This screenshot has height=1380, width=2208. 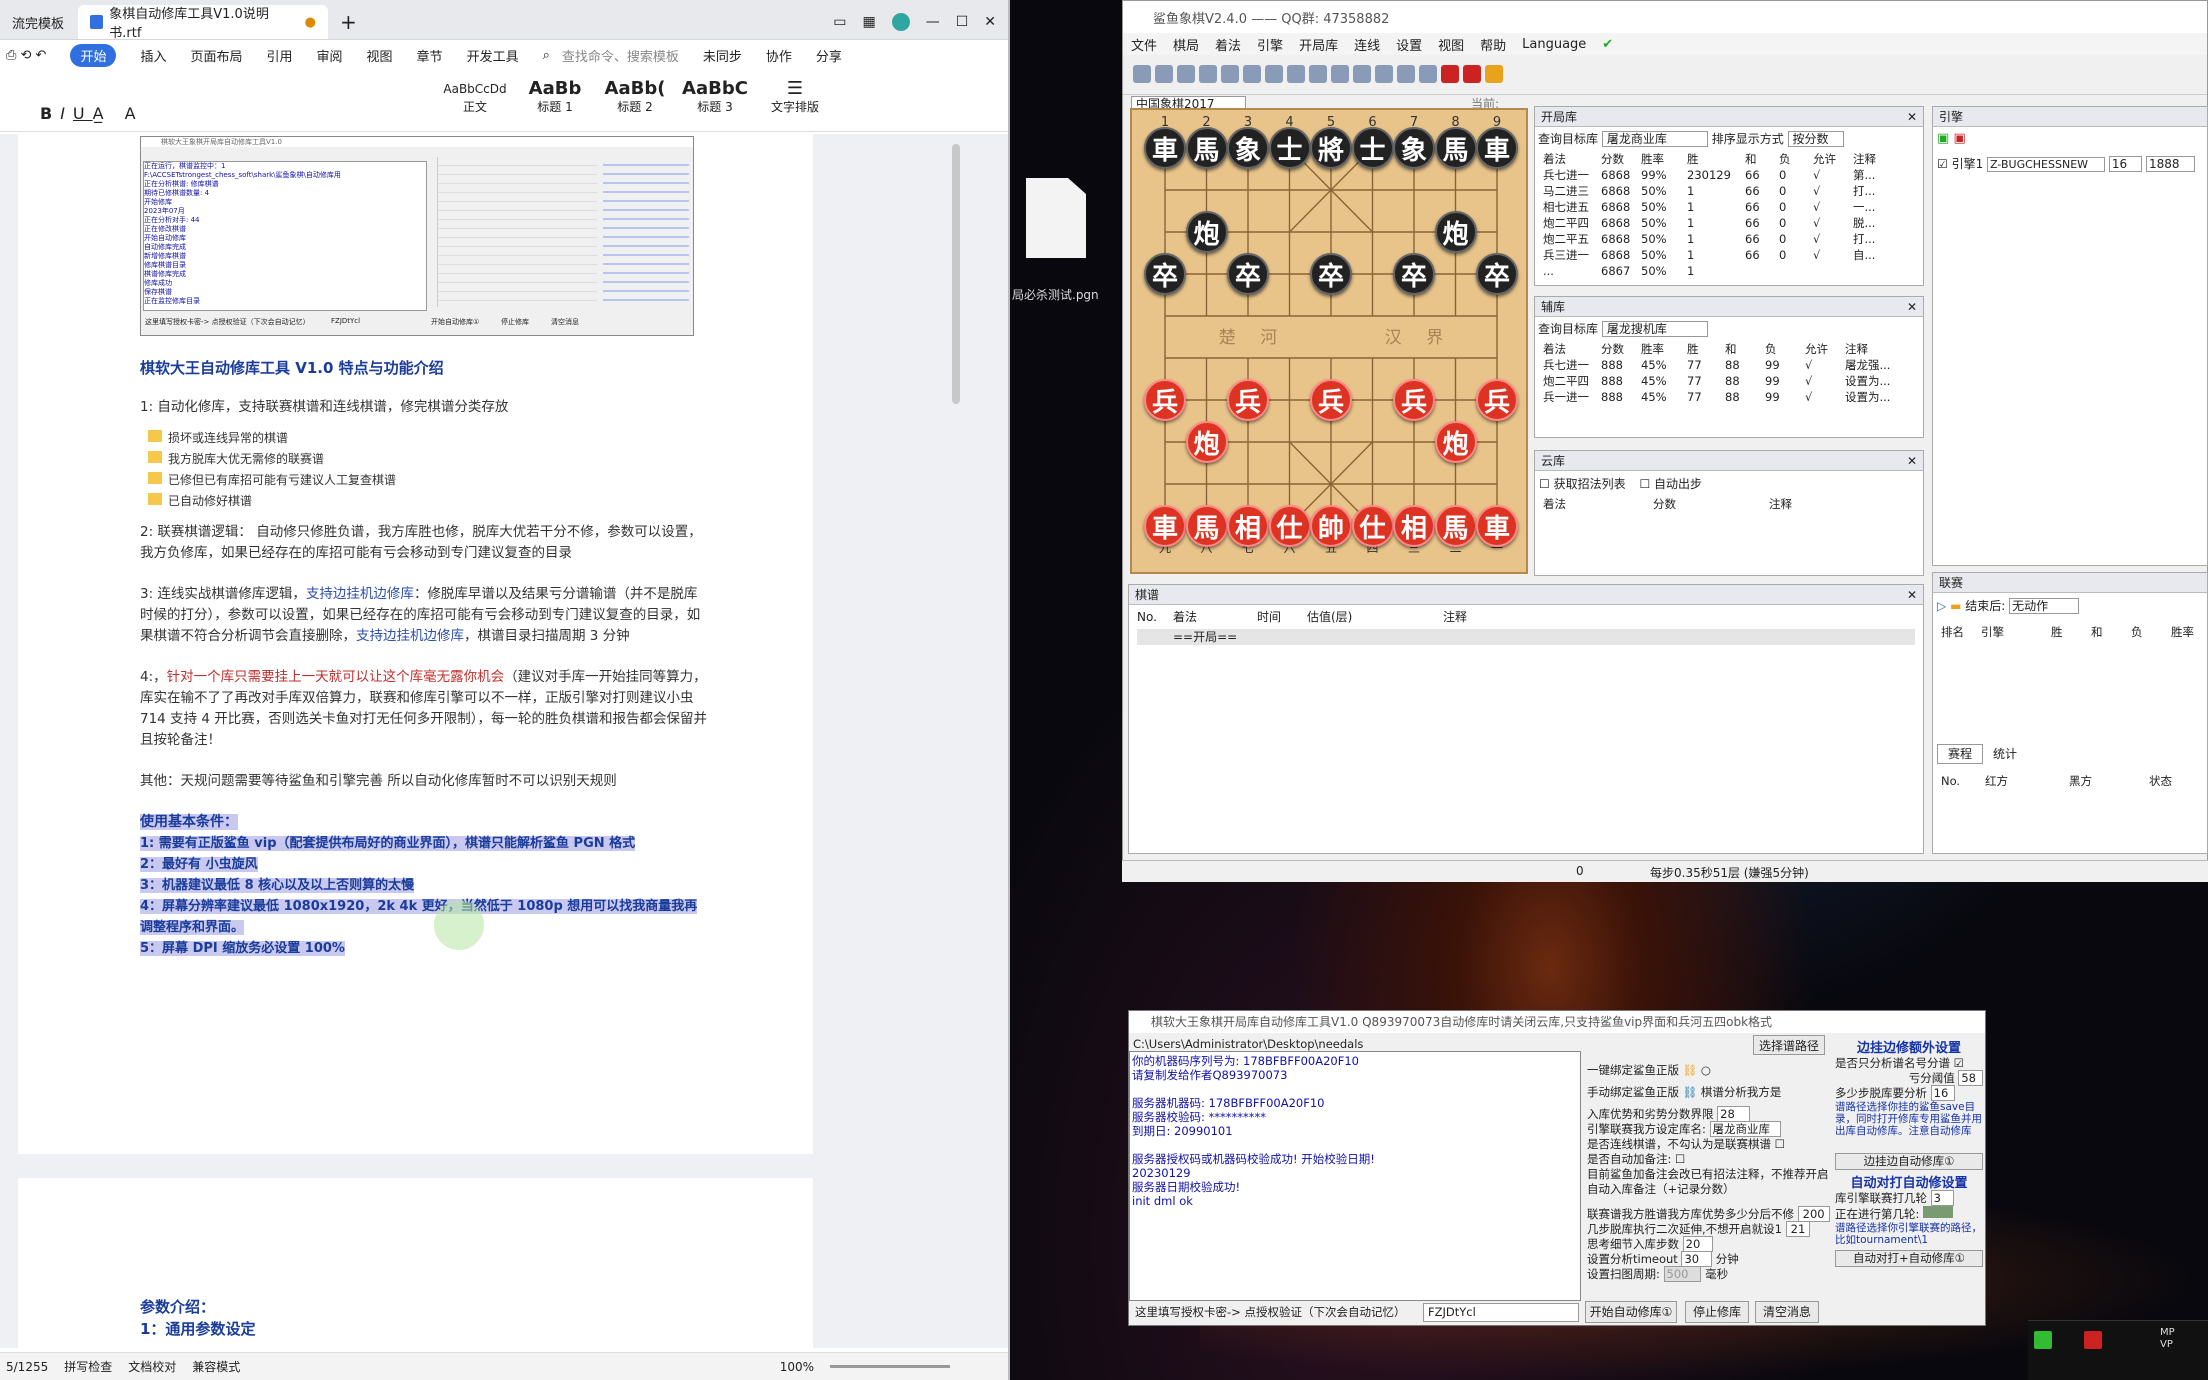 What do you see at coordinates (475, 101) in the screenshot?
I see `style-normal: AaBbCcDd 正文` at bounding box center [475, 101].